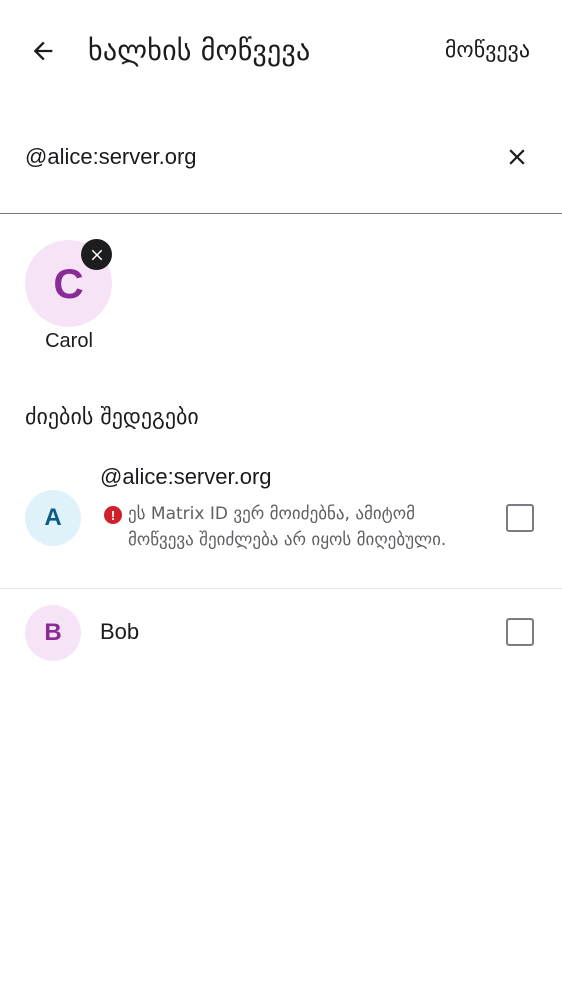 Image resolution: width=562 pixels, height=1000 pixels. I want to click on search-bar, so click(281, 165).